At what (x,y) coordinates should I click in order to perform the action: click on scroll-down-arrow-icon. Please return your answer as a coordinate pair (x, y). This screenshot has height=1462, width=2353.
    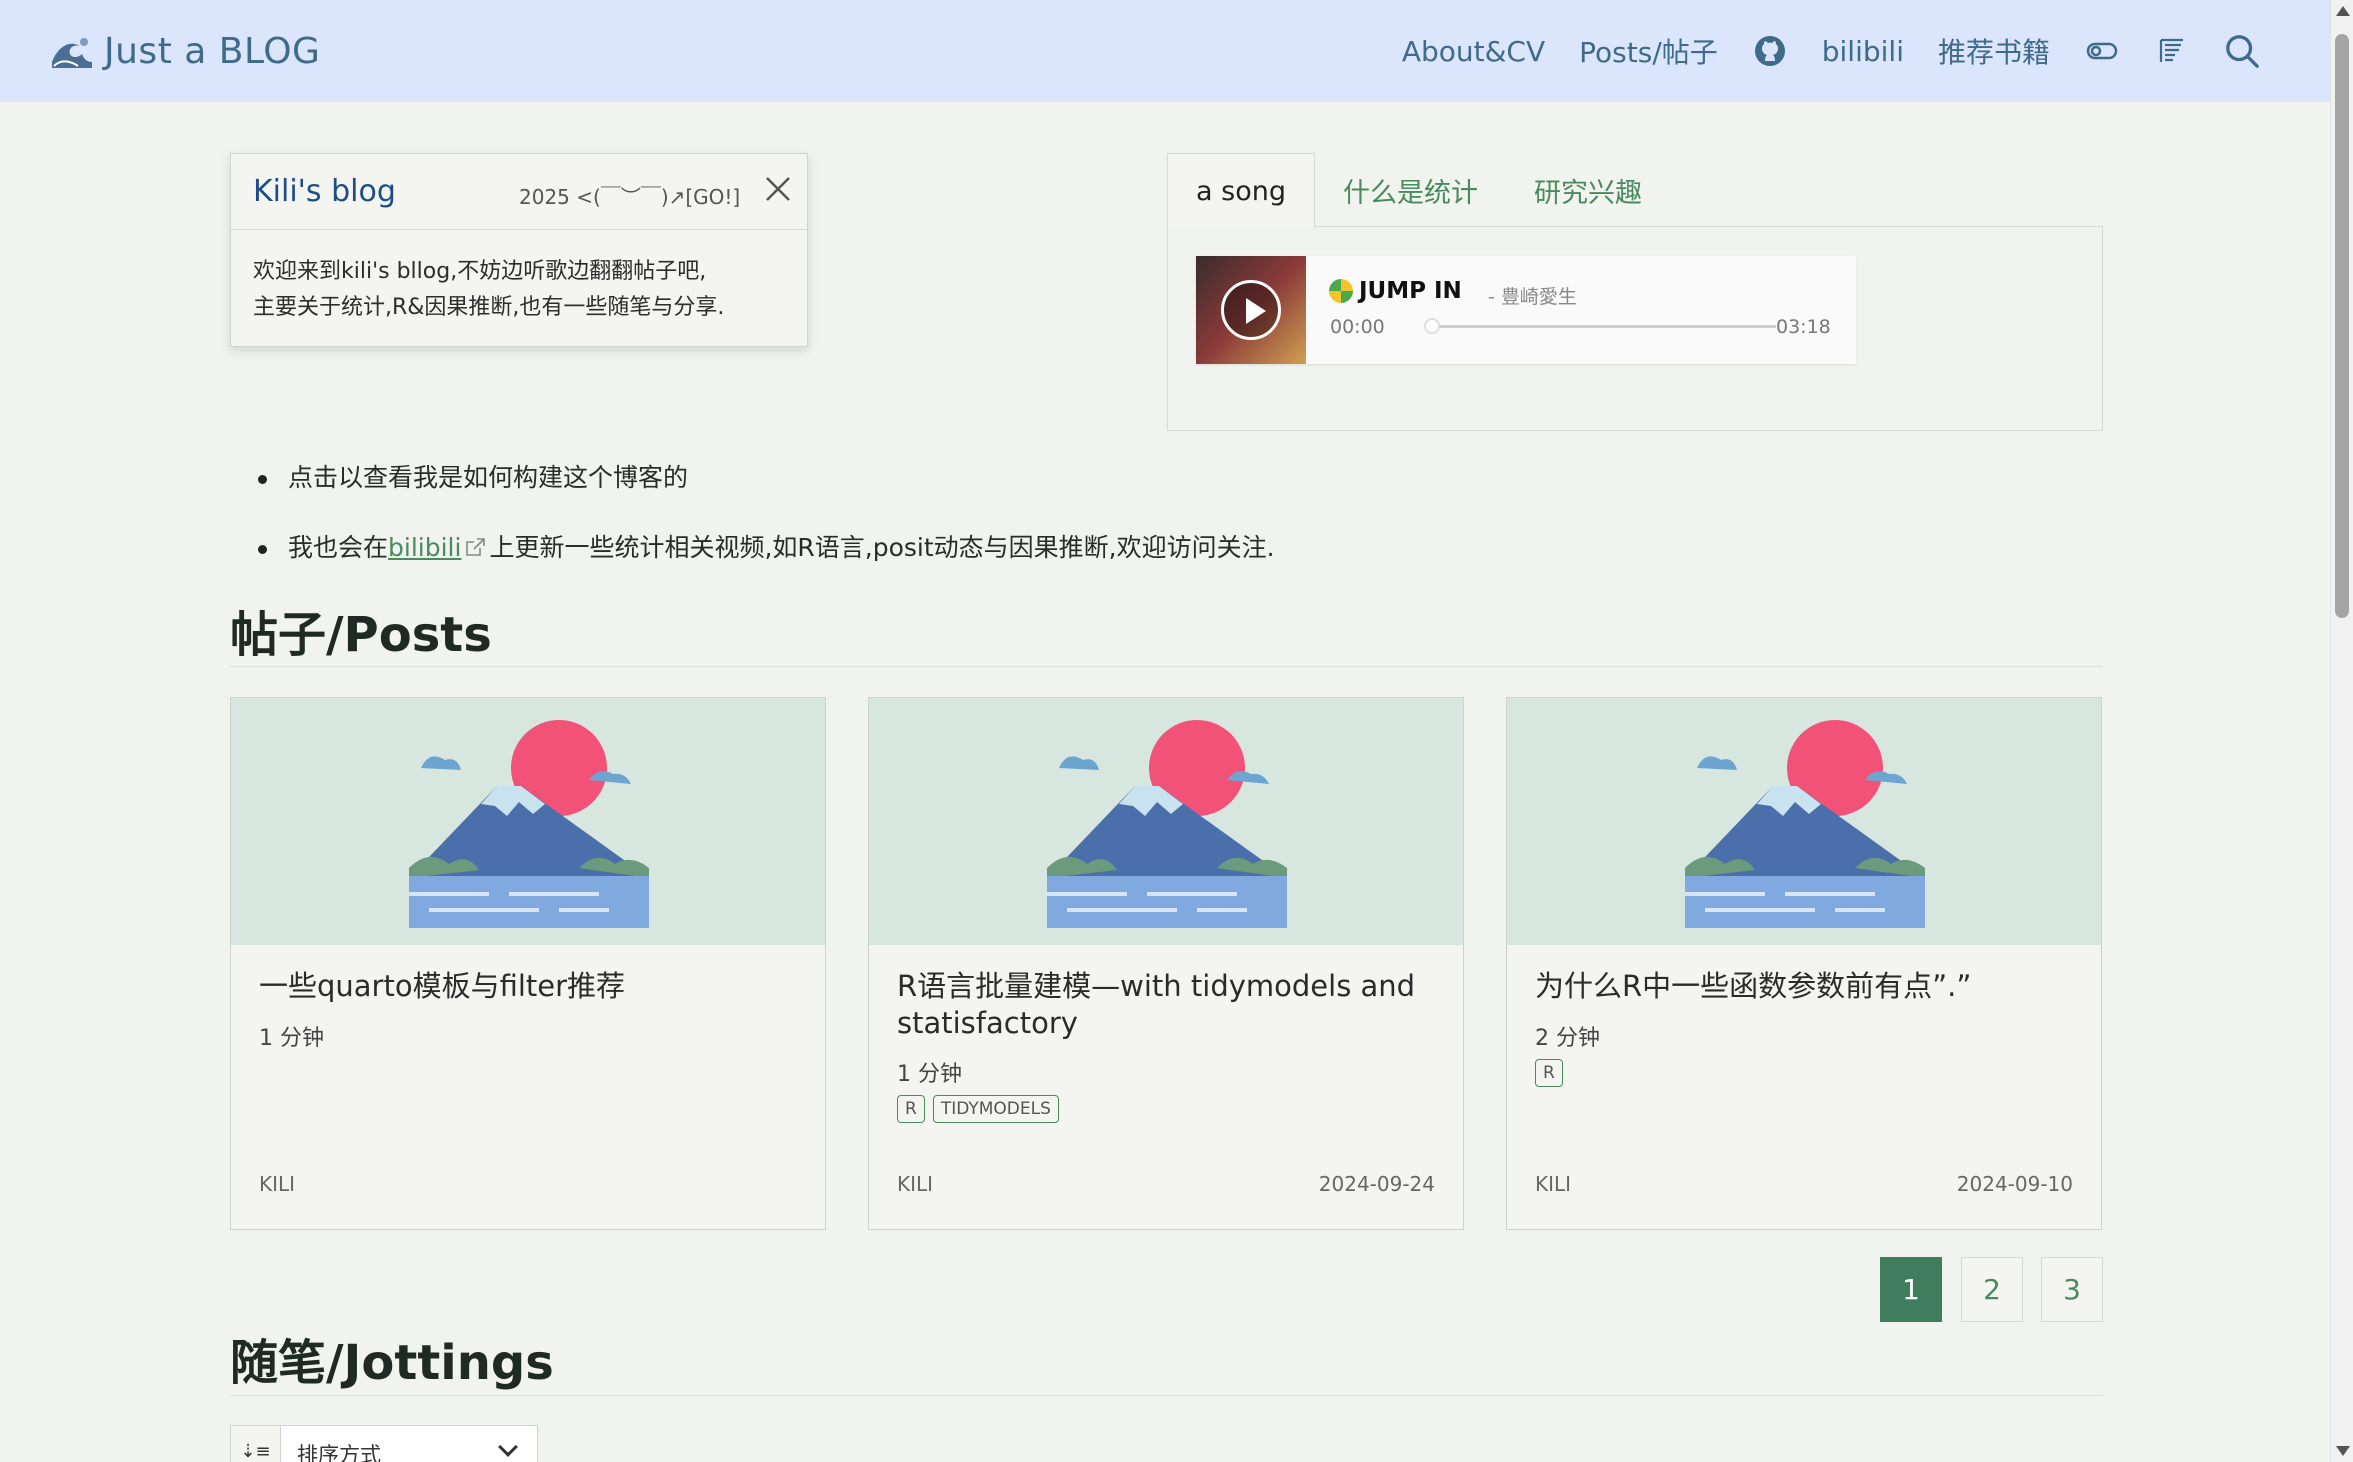
    Looking at the image, I should click on (2343, 1451).